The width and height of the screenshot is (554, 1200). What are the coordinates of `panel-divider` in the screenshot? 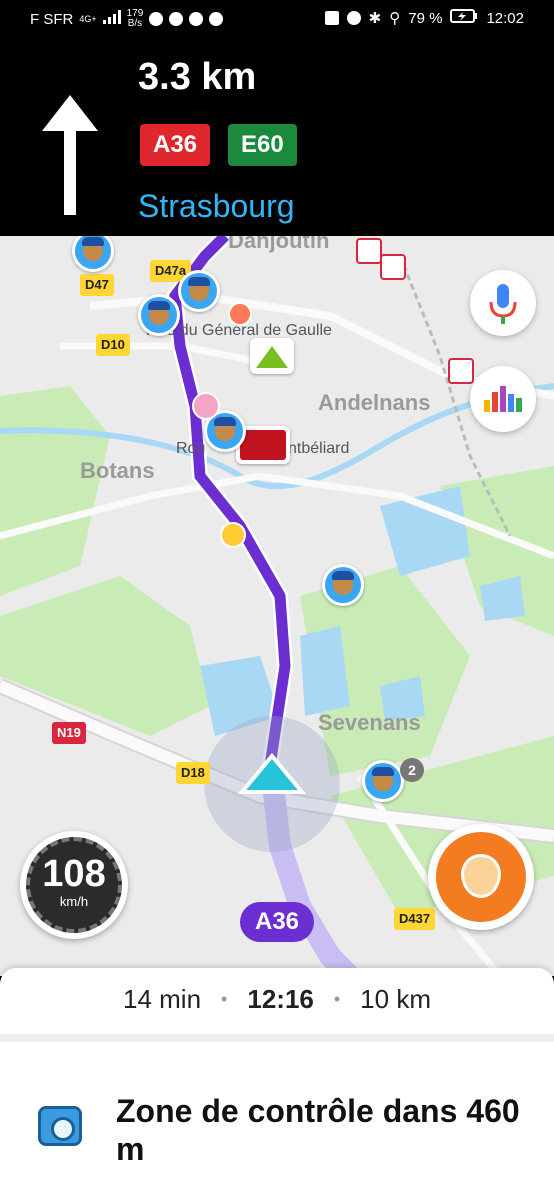 It's located at (277, 1038).